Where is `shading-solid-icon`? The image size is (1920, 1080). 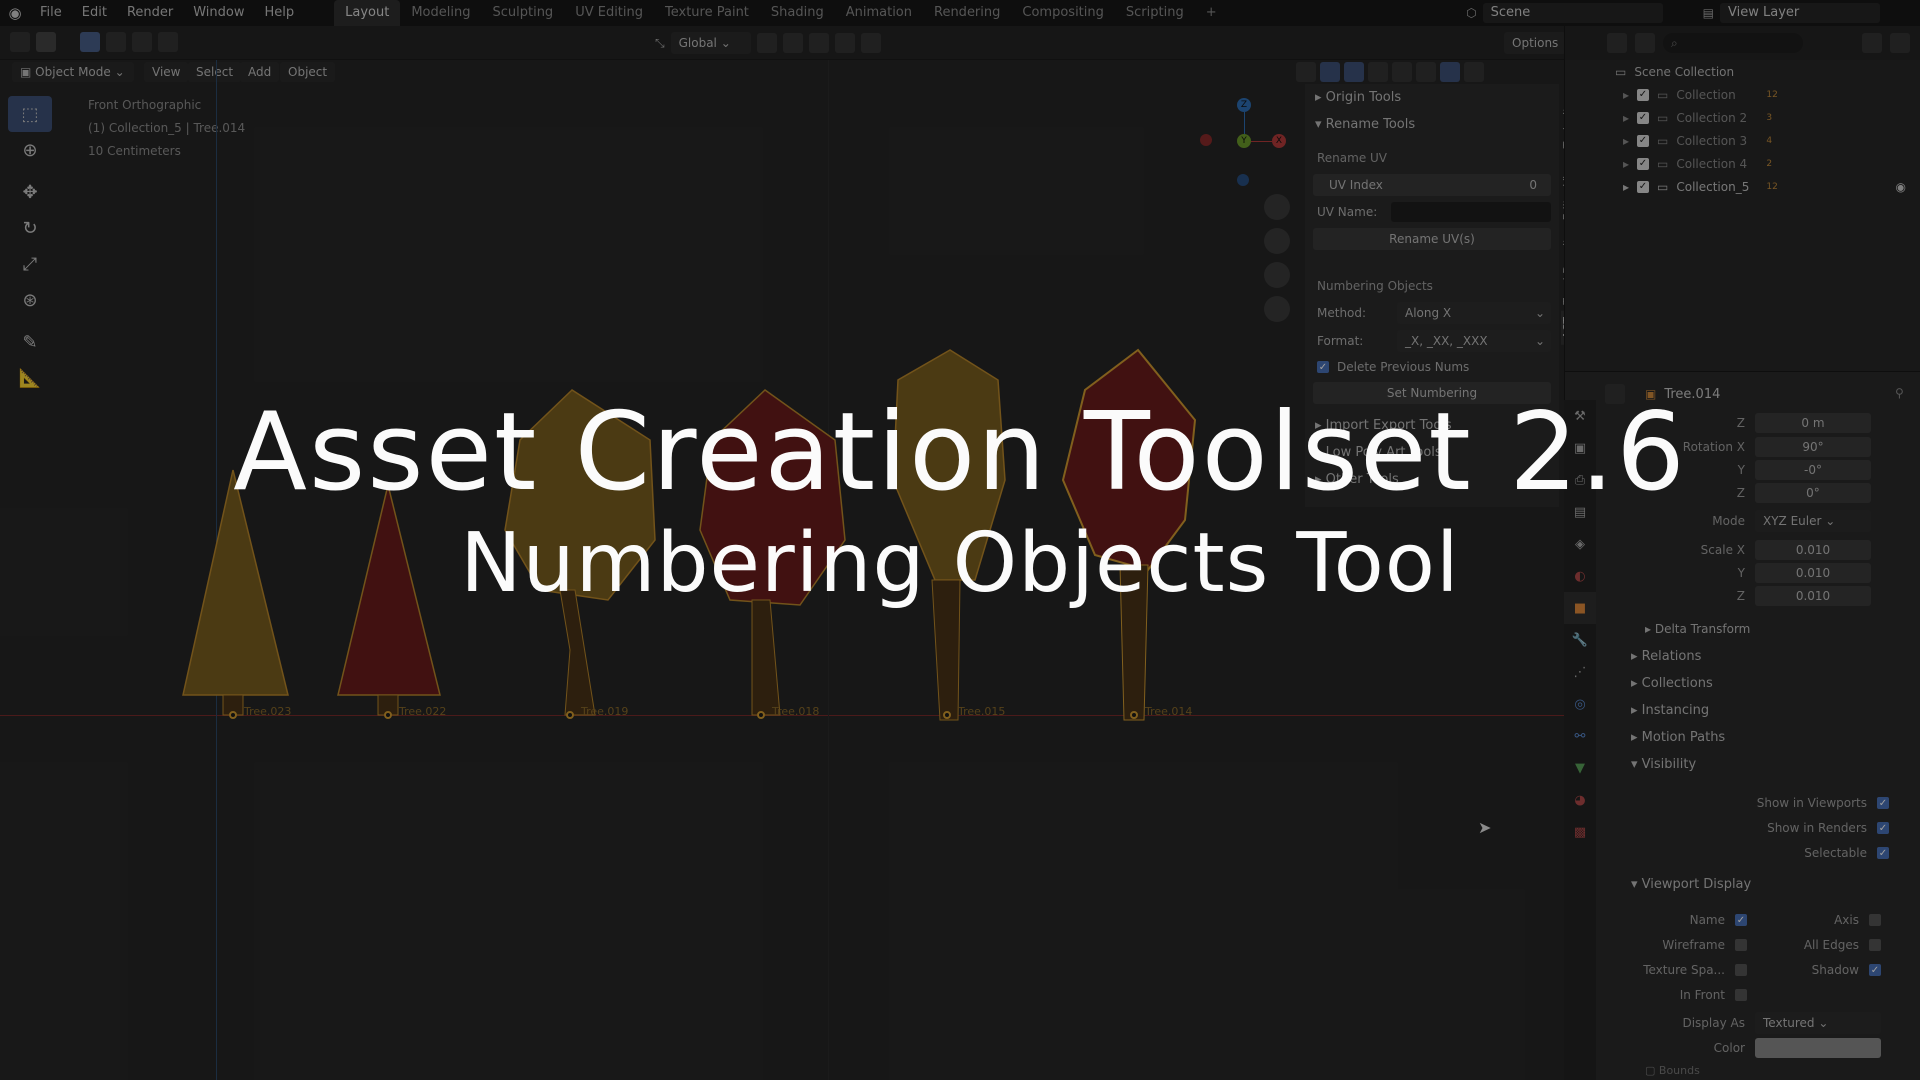
shading-solid-icon is located at coordinates (1426, 72).